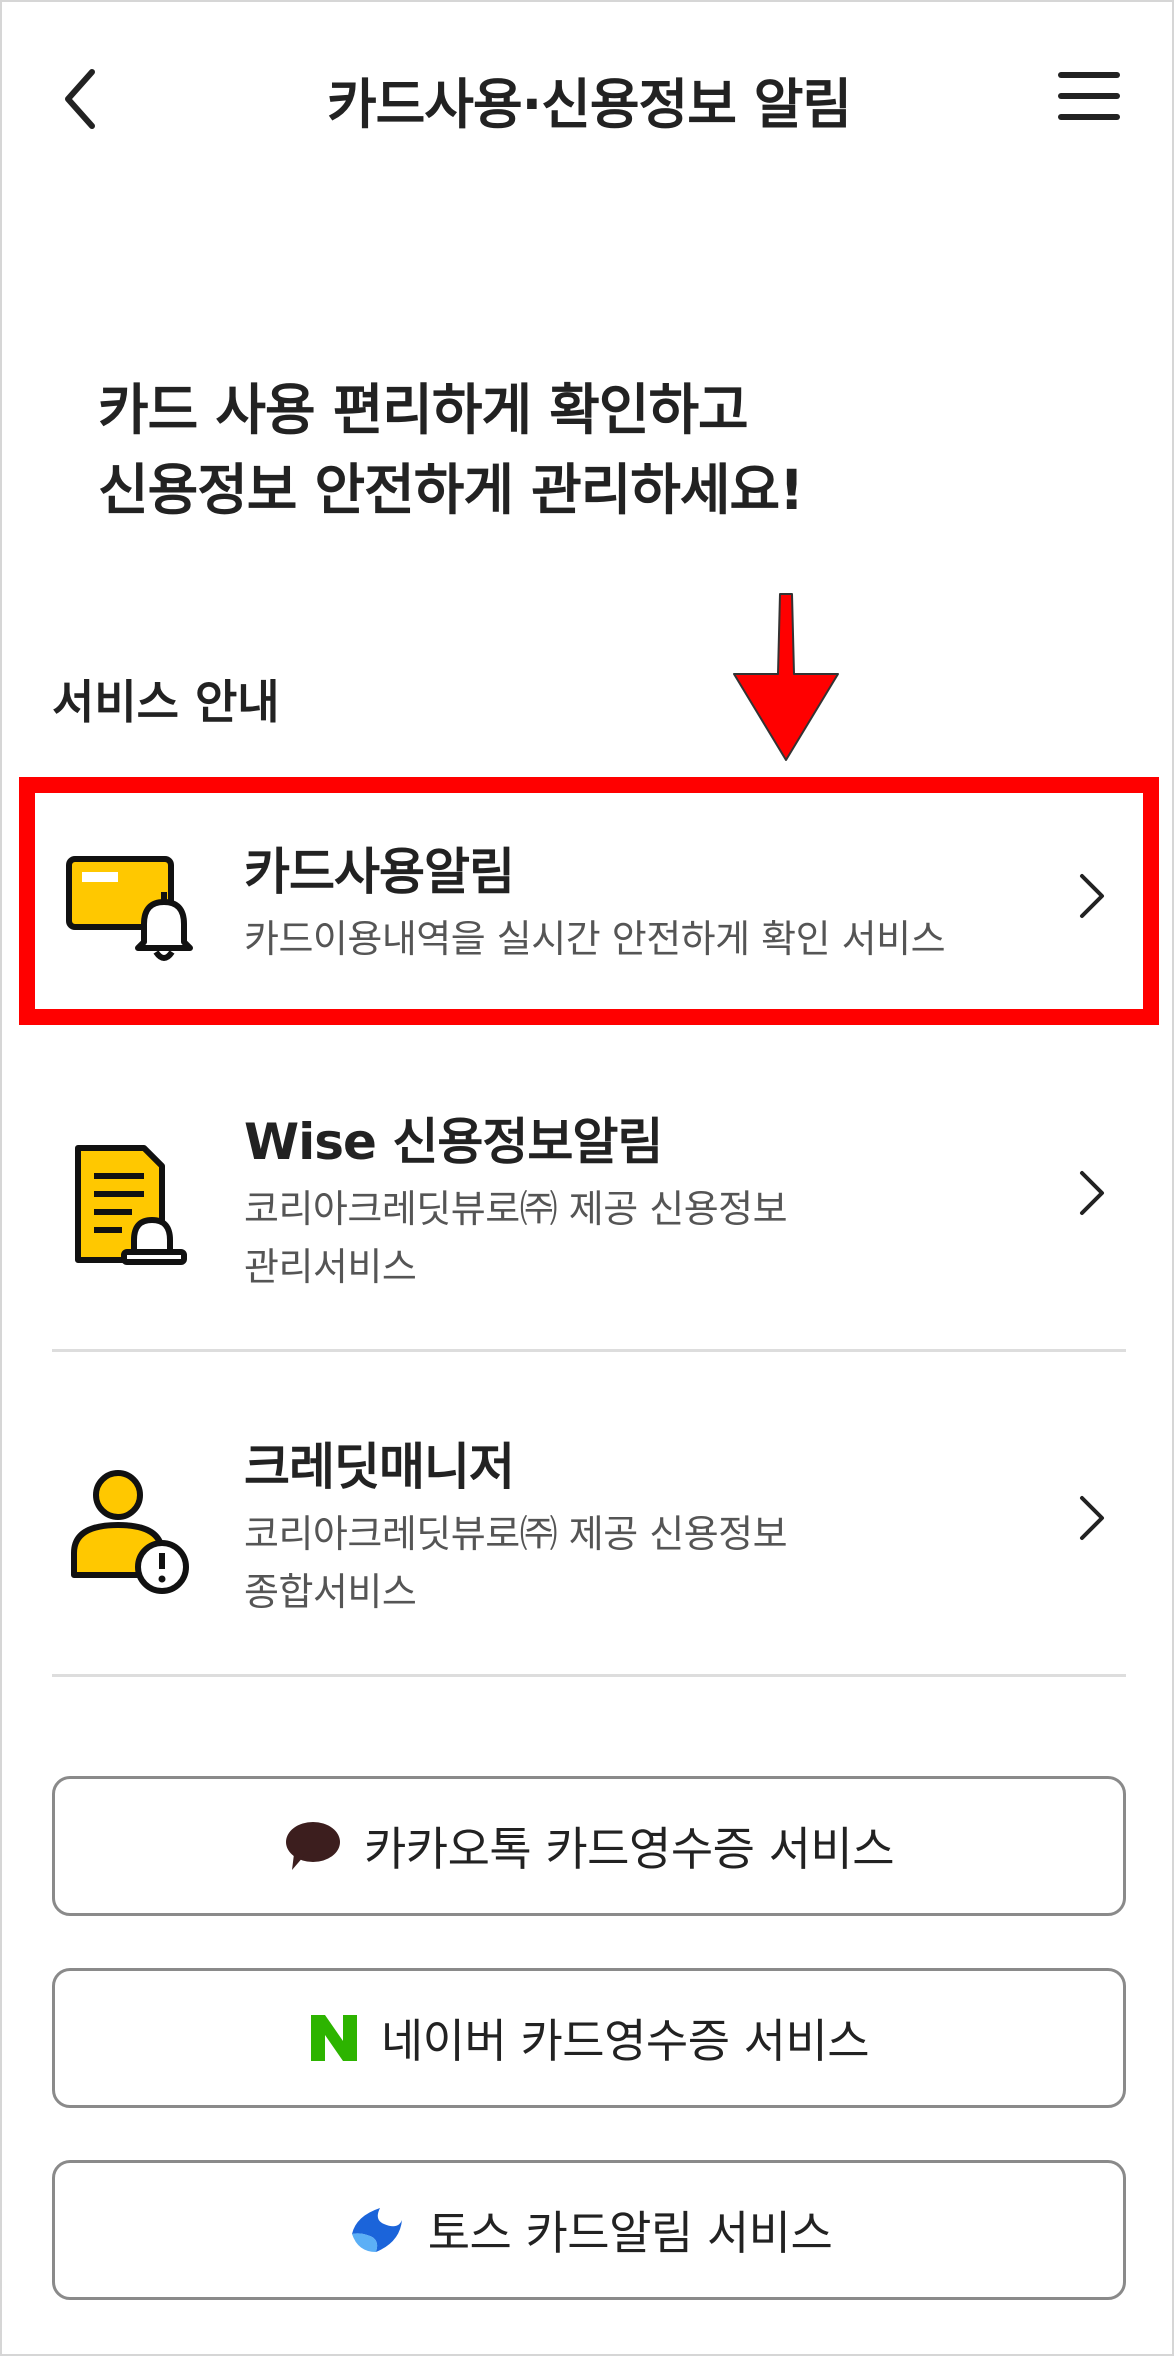 The image size is (1174, 2356). Describe the element at coordinates (451, 450) in the screenshot. I see `headline: 카드 사용 편리하게 확인하고 신용정보 안전하게 관리하세요!` at that location.